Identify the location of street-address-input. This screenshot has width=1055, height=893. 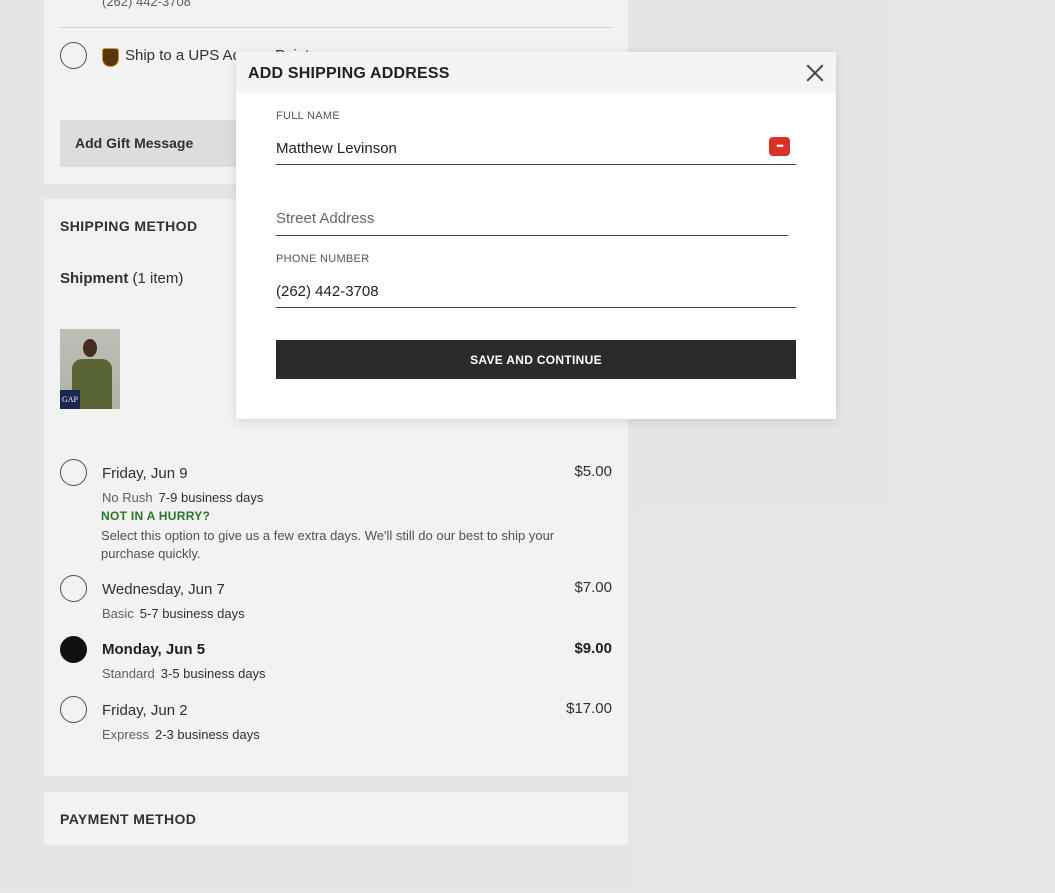
(532, 219).